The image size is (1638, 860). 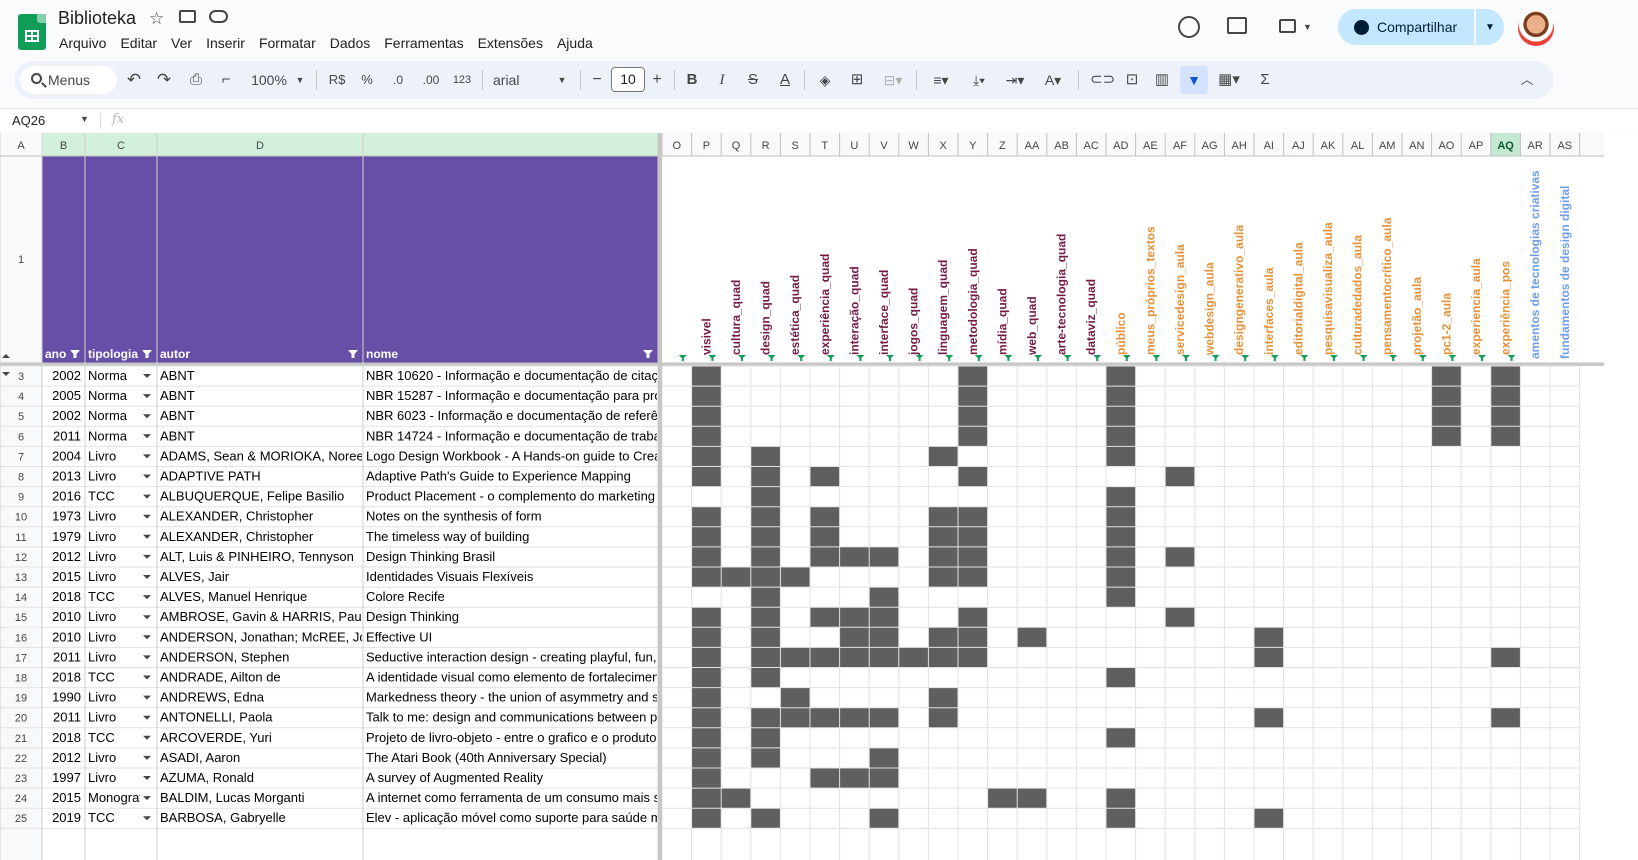 What do you see at coordinates (423, 43) in the screenshot?
I see `menu-ferramentas: Ferramentas` at bounding box center [423, 43].